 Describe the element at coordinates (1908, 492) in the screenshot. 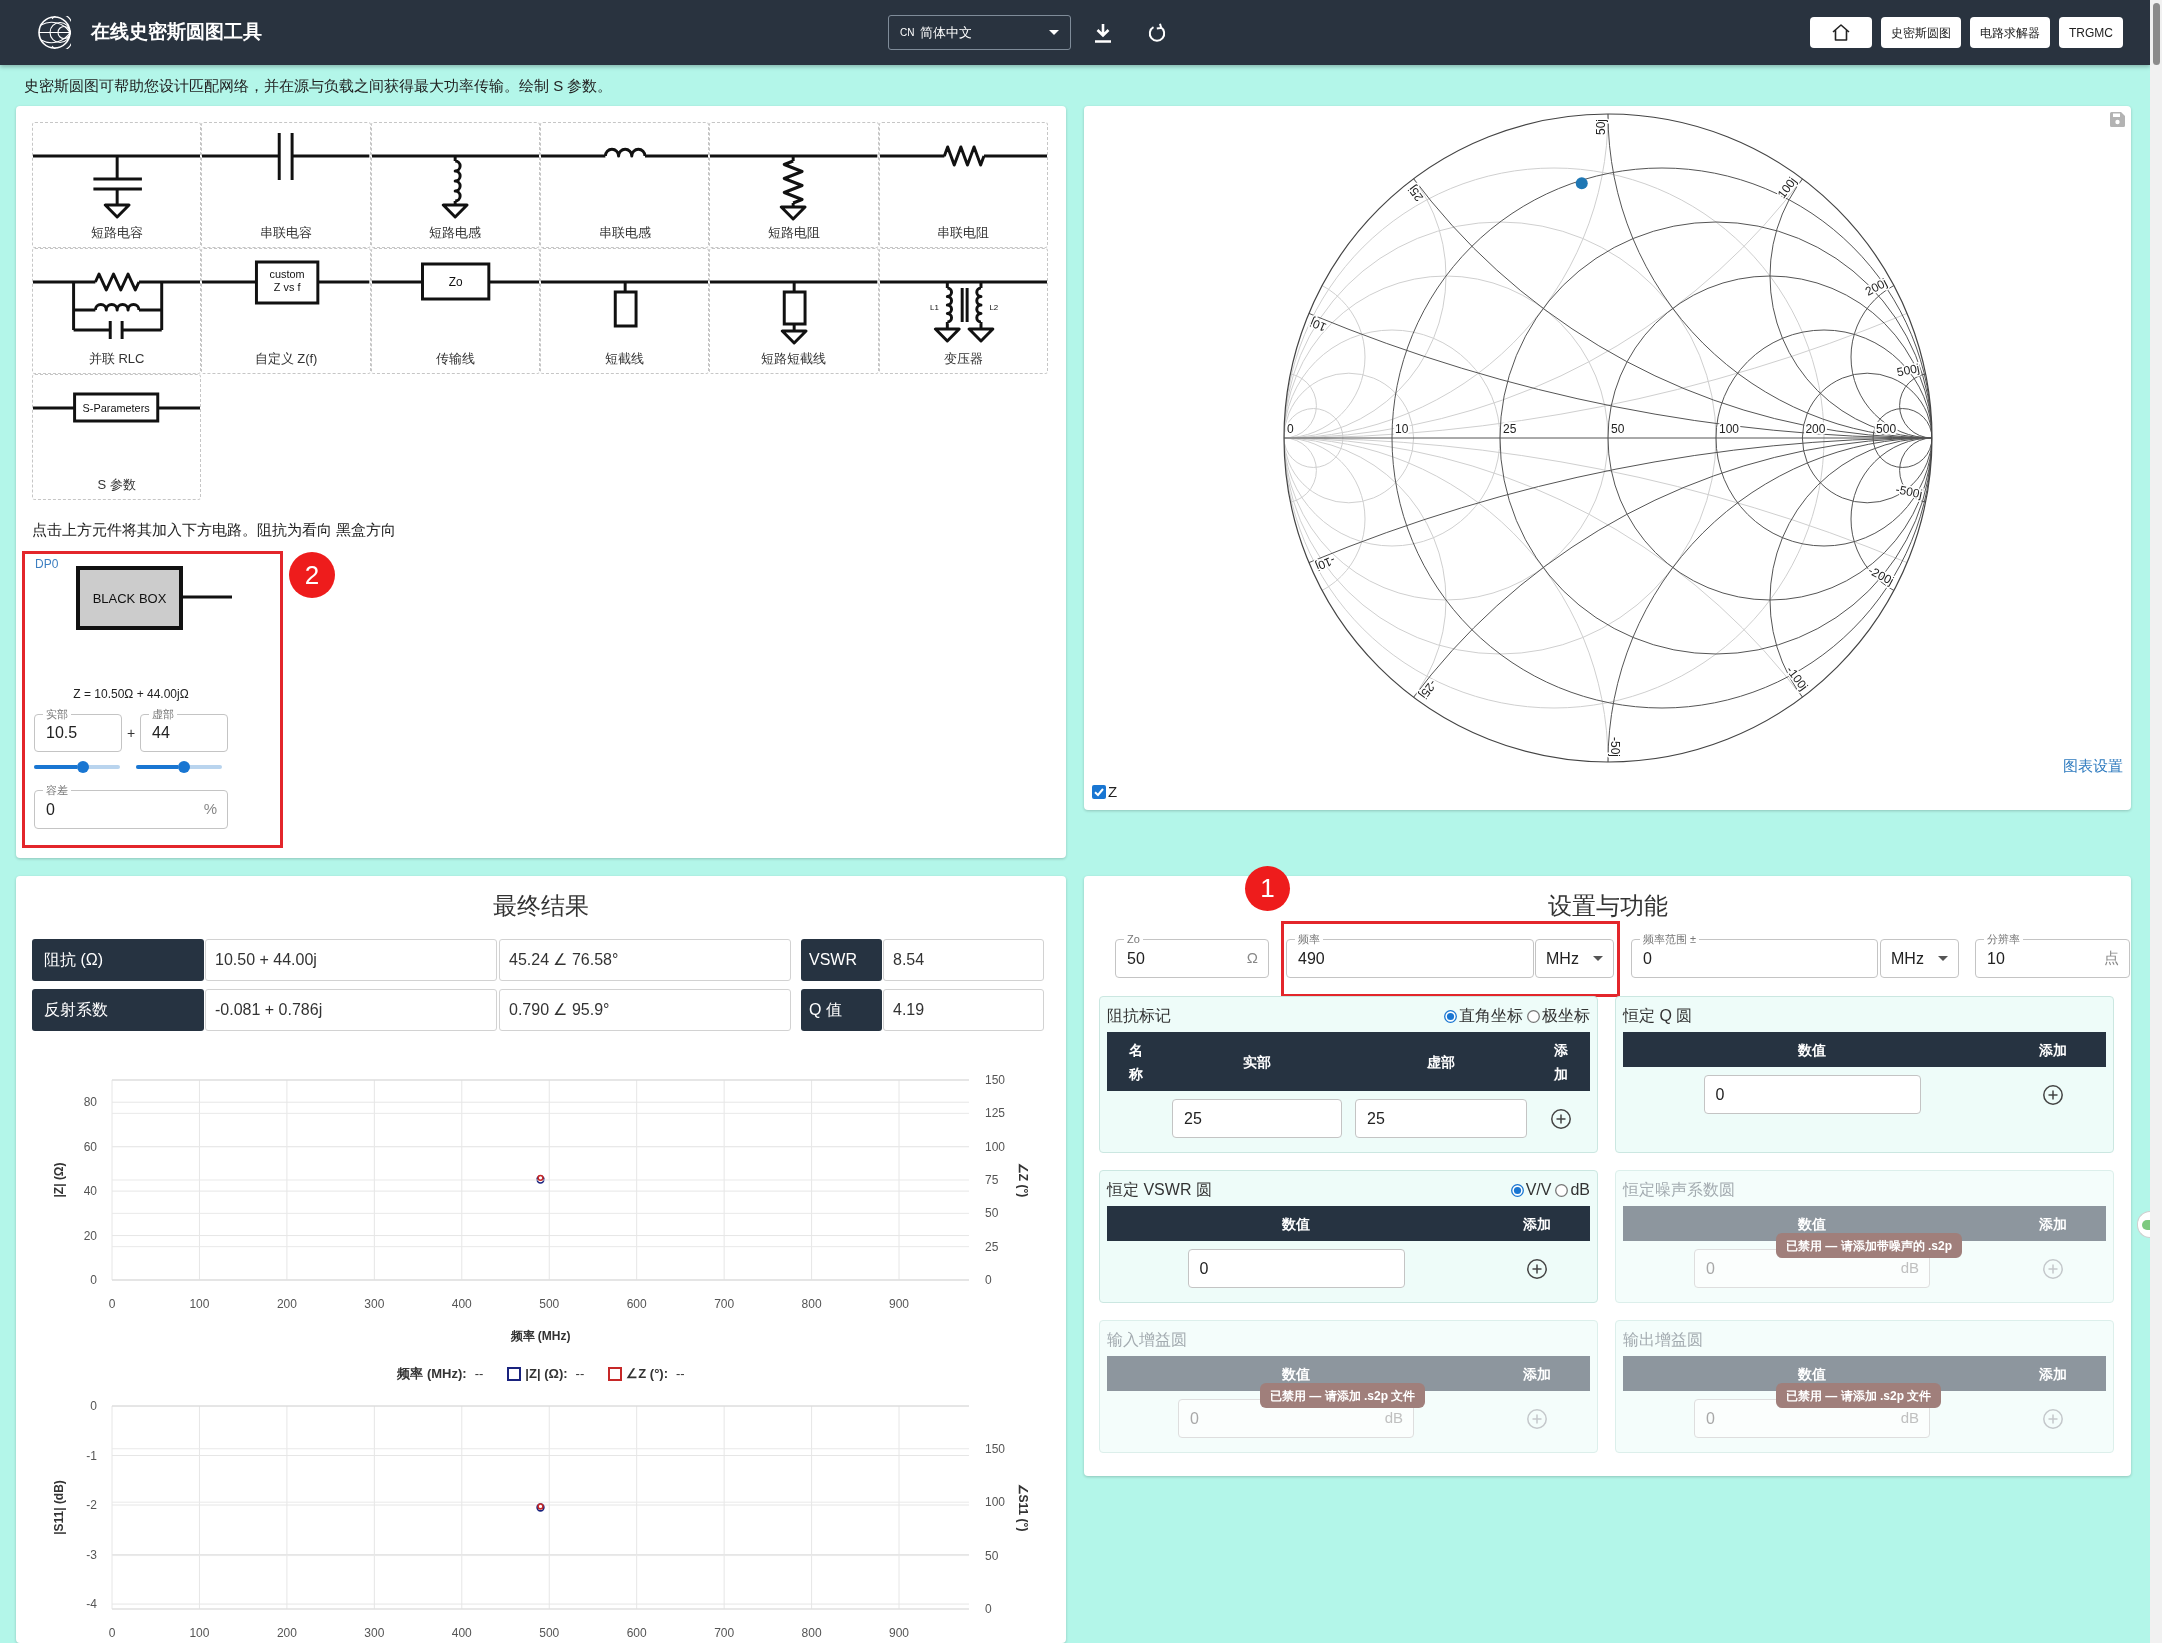

I see `reactance-label: -500j` at that location.